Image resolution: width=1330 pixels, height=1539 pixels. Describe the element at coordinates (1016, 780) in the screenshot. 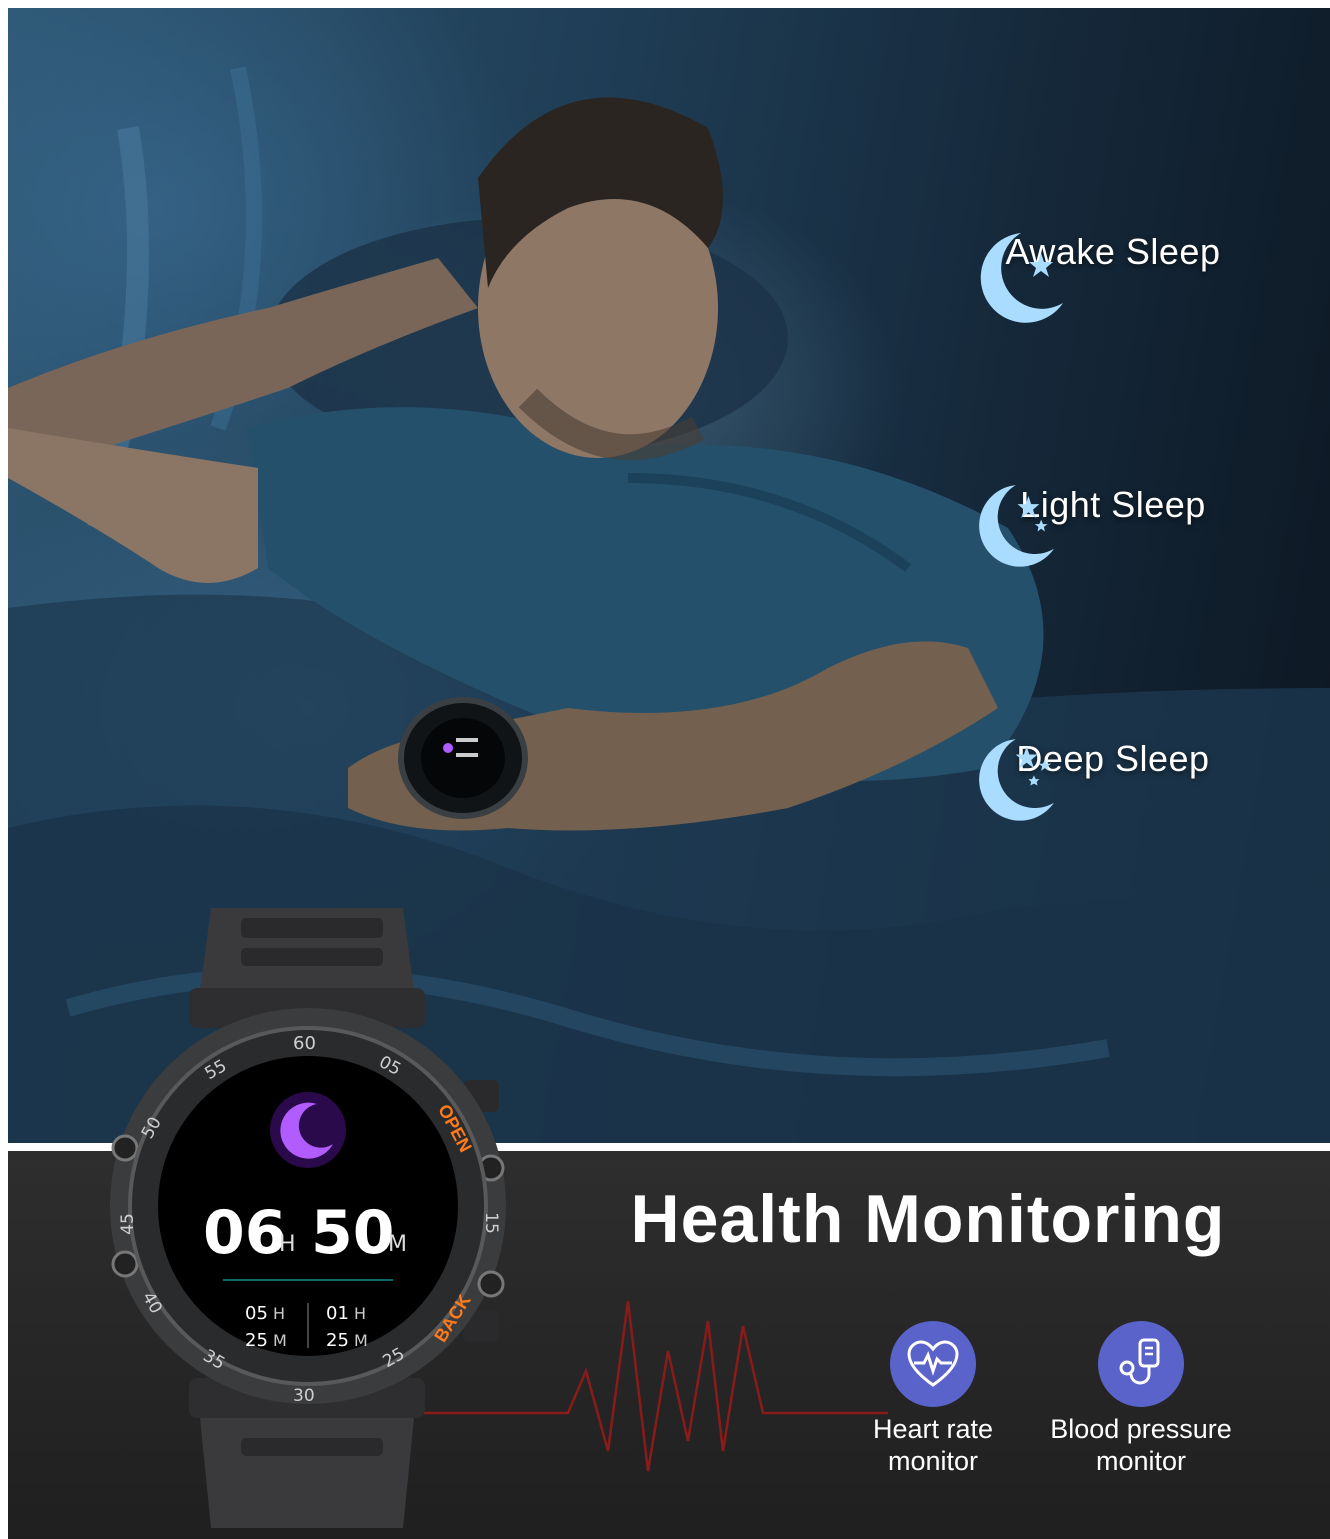

I see `moon-three-stars-icon` at that location.